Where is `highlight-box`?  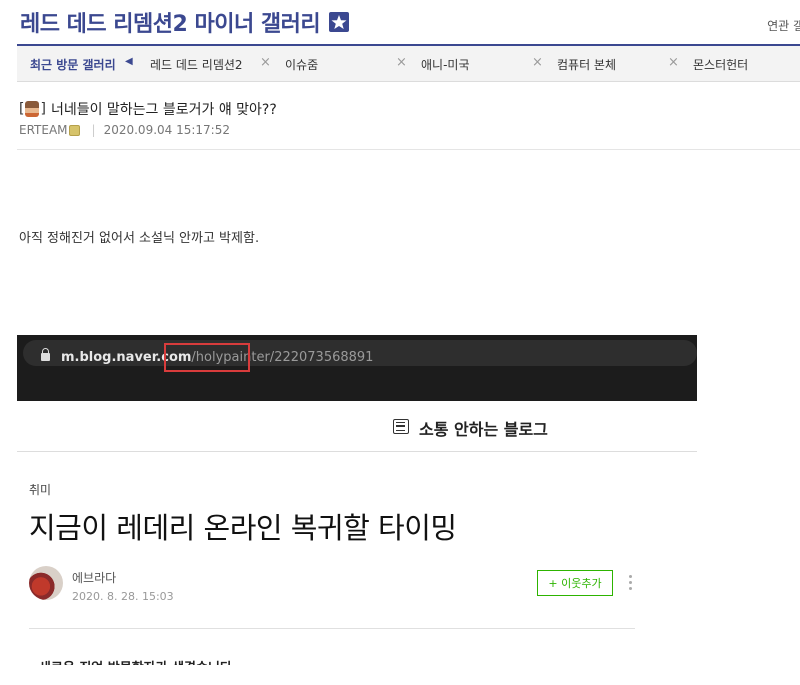 highlight-box is located at coordinates (207, 357).